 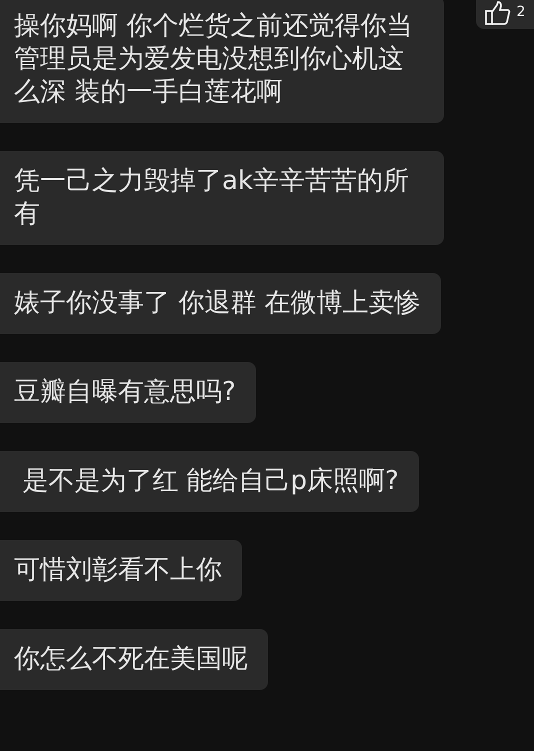 I want to click on message-bubble: 豆瓣自曝有意思吗?, so click(x=128, y=392).